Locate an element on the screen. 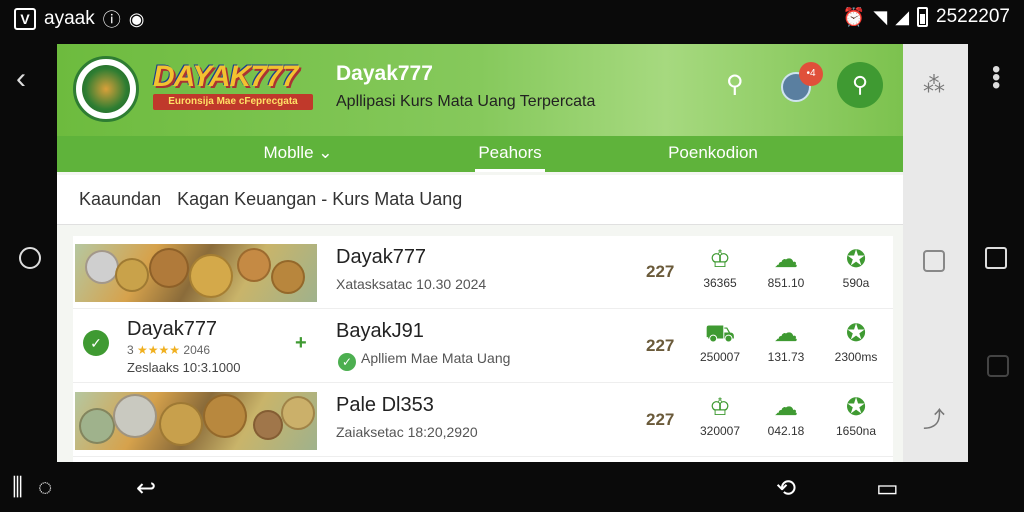  stat-badge: ✪ 2300ms is located at coordinates (856, 341).